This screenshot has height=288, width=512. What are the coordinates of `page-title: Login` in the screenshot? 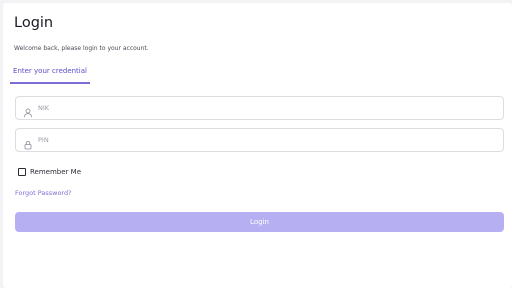 It's located at (34, 23).